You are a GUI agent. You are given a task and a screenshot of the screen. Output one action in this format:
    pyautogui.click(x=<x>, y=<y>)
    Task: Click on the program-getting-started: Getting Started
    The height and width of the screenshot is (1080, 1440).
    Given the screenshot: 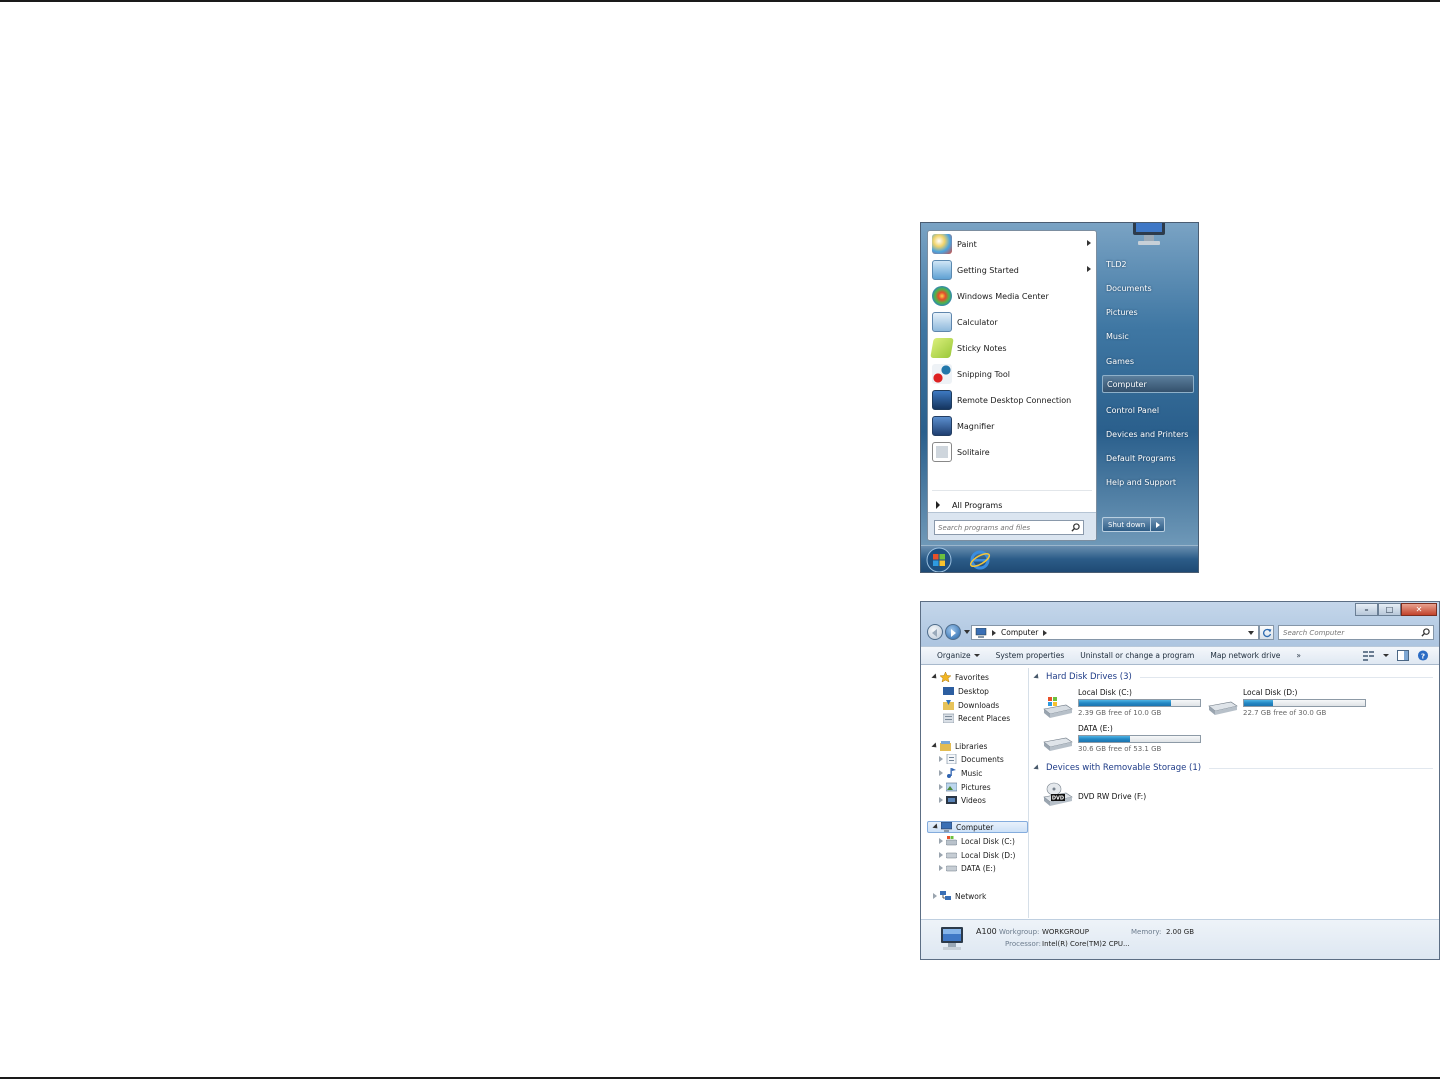 What is the action you would take?
    pyautogui.click(x=1012, y=270)
    